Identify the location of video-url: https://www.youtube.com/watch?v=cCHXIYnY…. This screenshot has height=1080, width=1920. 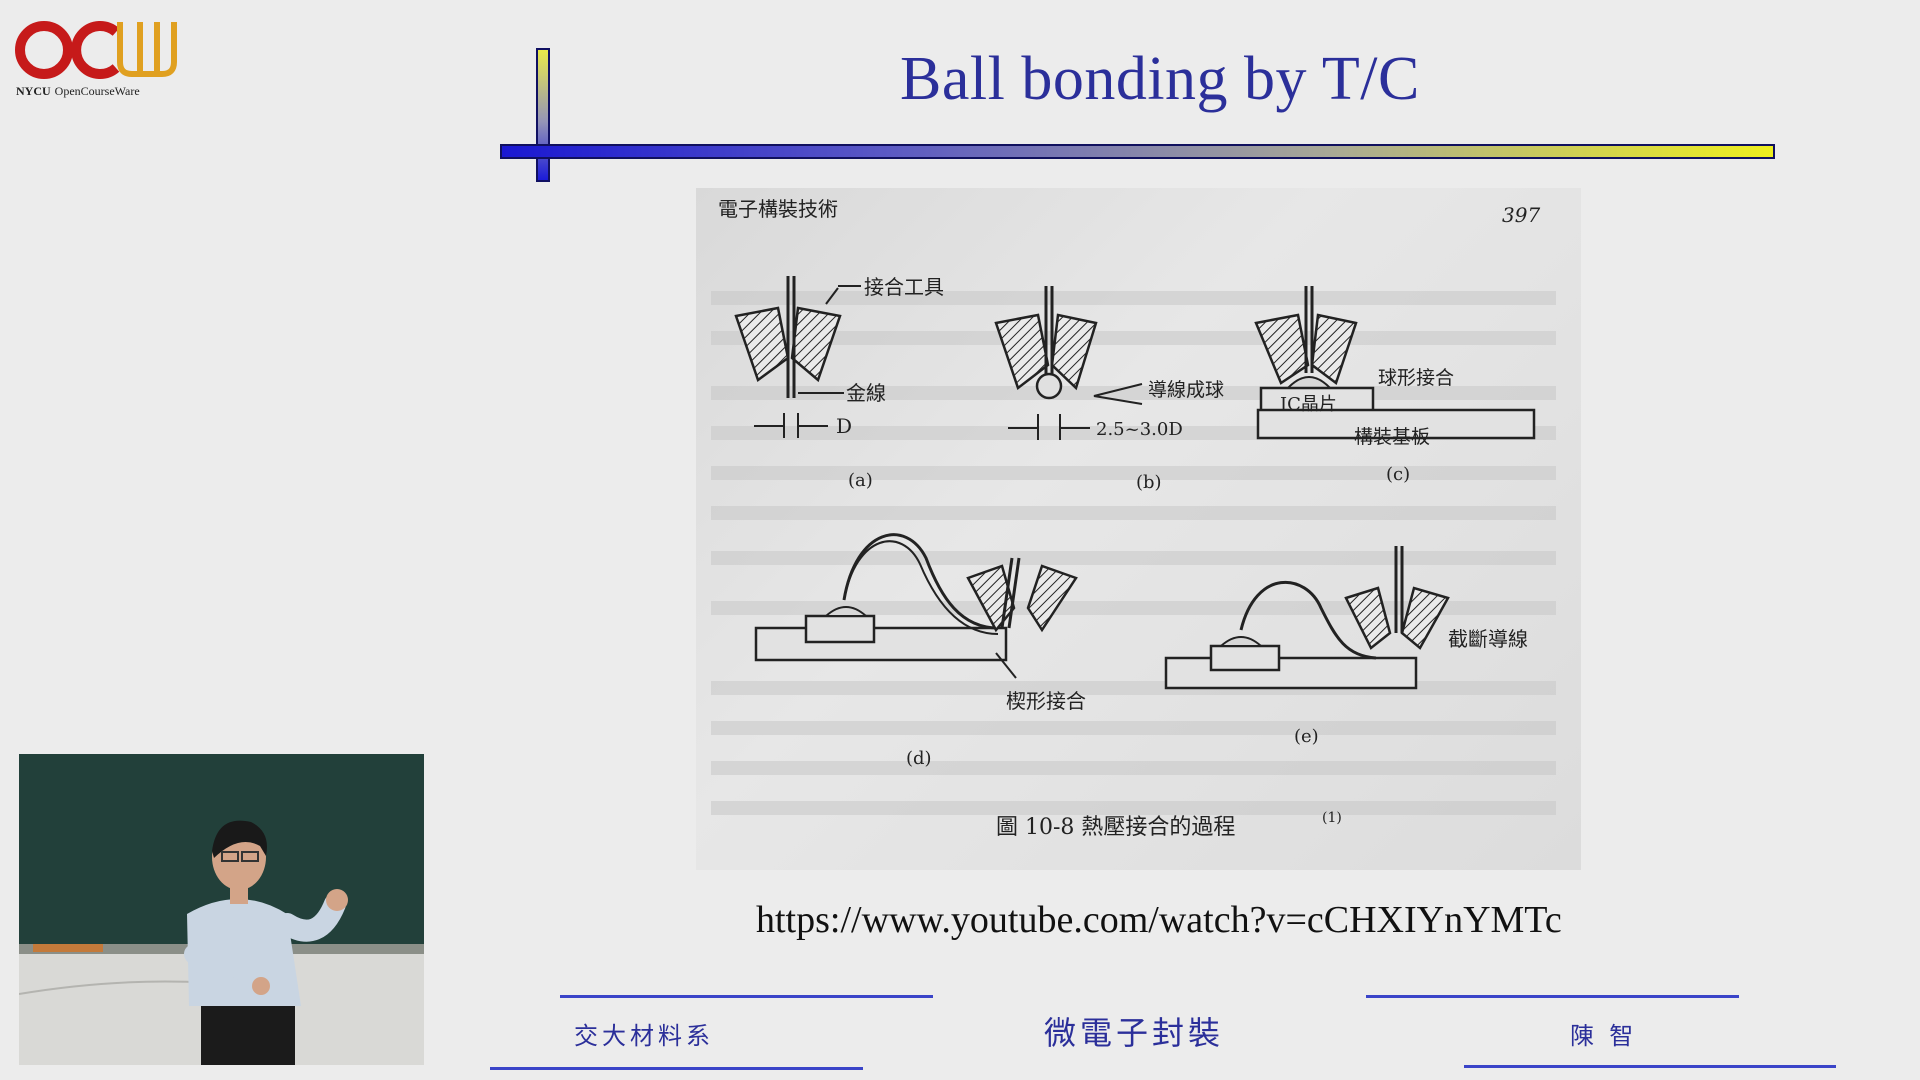
(1159, 920).